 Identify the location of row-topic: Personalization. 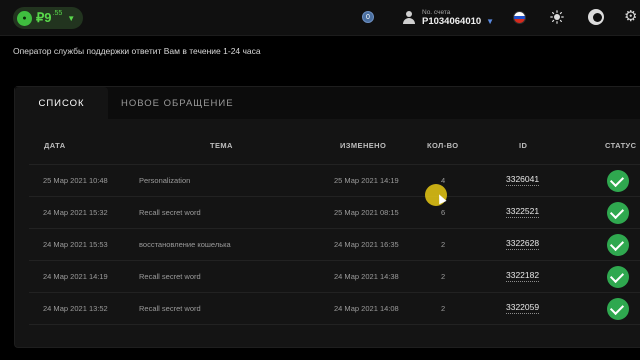
(165, 180).